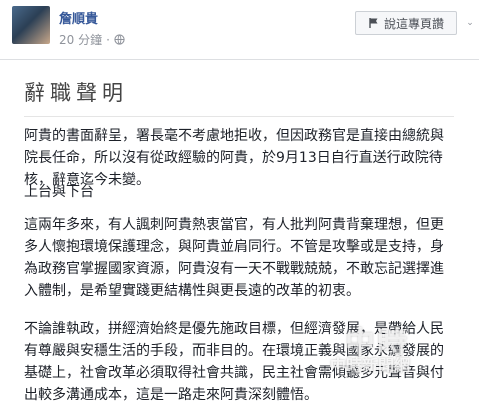  What do you see at coordinates (373, 23) in the screenshot?
I see `flag-icon` at bounding box center [373, 23].